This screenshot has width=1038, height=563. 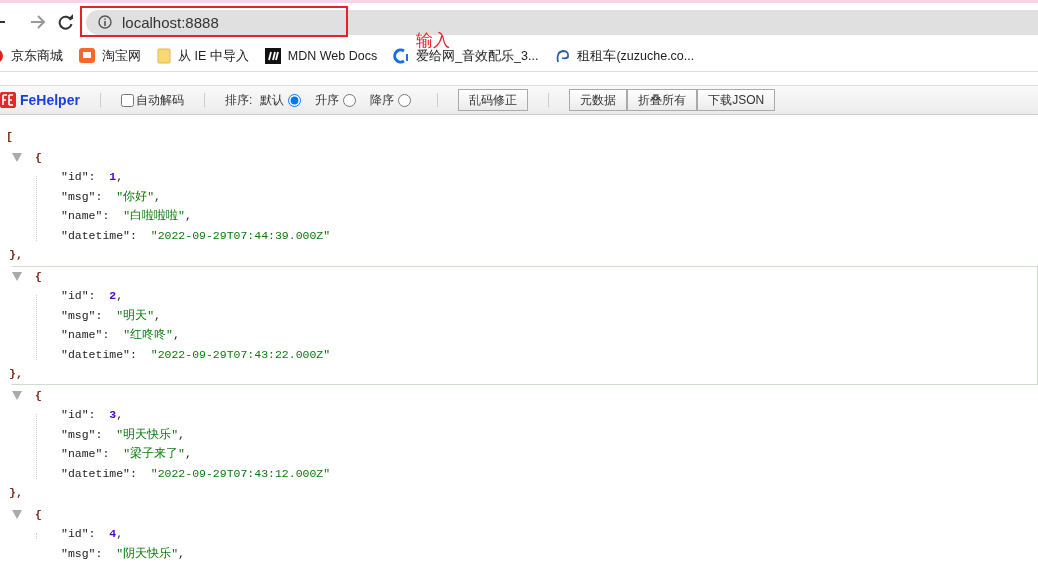 I want to click on brand-name: FeHelper, so click(x=50, y=100).